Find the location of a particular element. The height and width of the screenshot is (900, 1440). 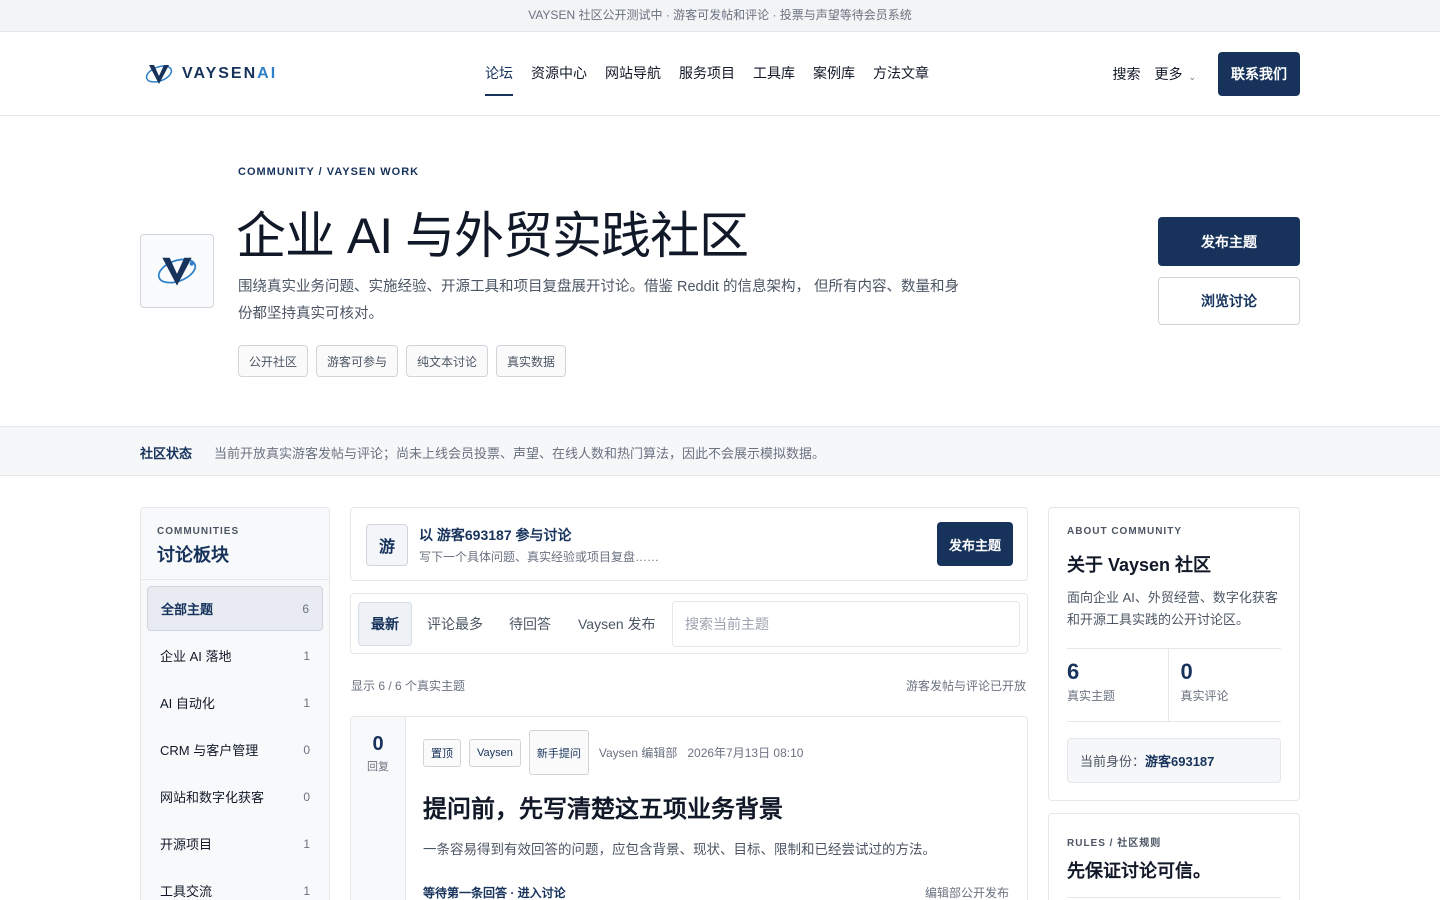

post-title: 提问前，先写清楚这五项业务背景 is located at coordinates (716, 806).